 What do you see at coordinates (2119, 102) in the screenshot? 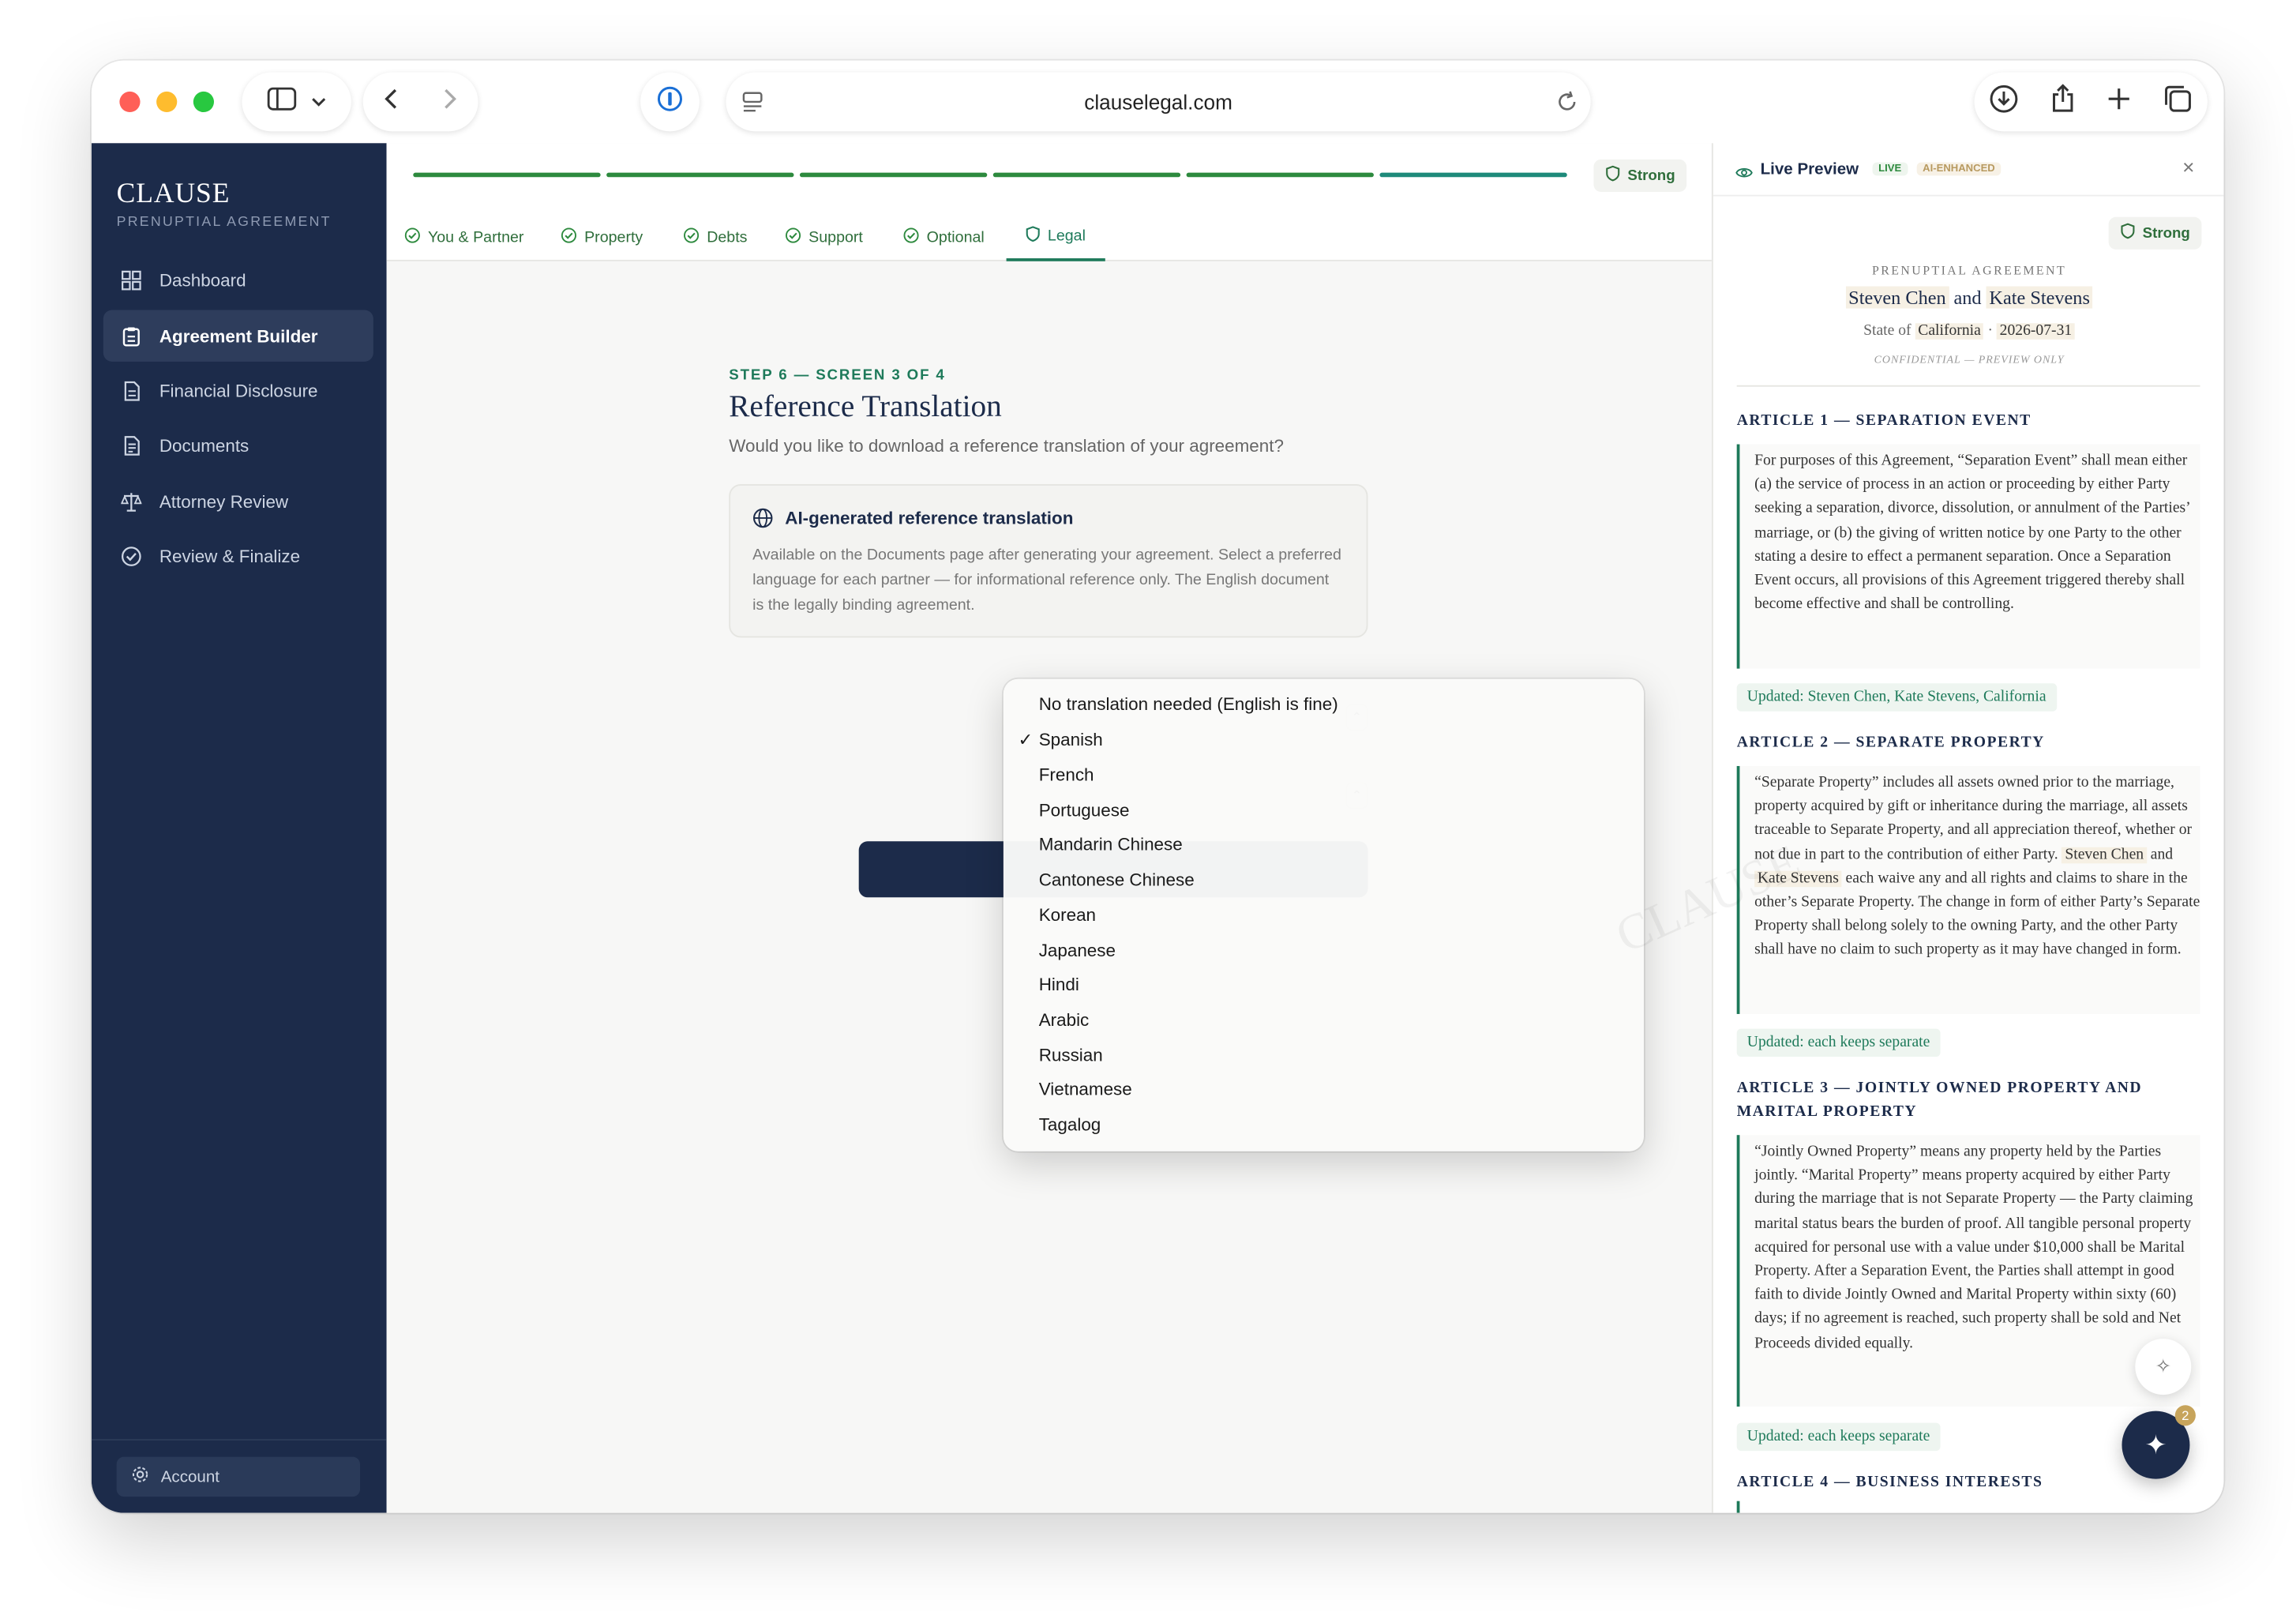
I see `new-tab-icon` at bounding box center [2119, 102].